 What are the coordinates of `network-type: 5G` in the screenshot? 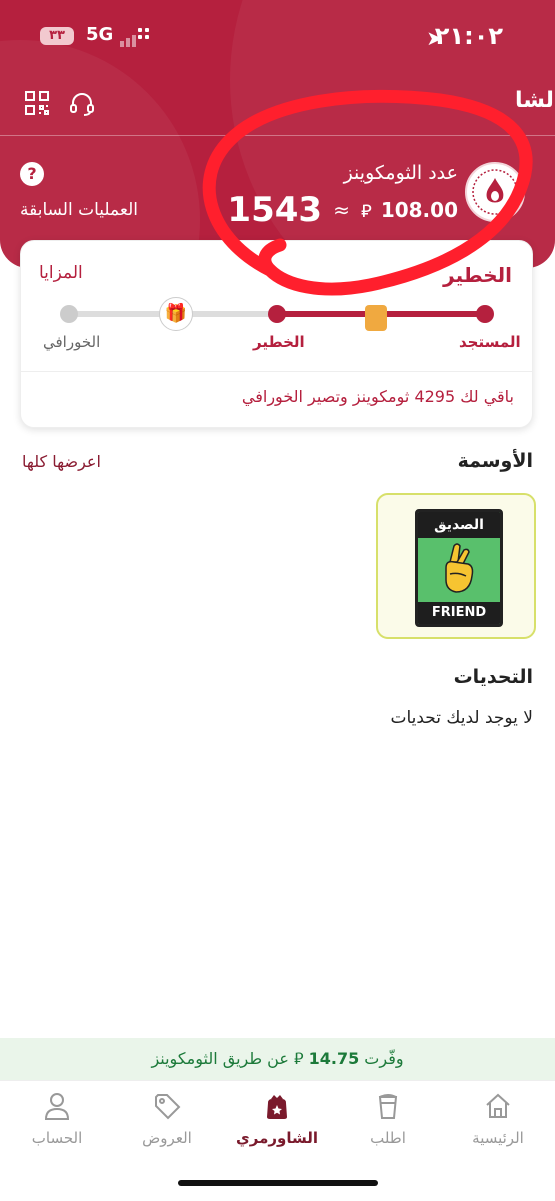 It's located at (100, 34).